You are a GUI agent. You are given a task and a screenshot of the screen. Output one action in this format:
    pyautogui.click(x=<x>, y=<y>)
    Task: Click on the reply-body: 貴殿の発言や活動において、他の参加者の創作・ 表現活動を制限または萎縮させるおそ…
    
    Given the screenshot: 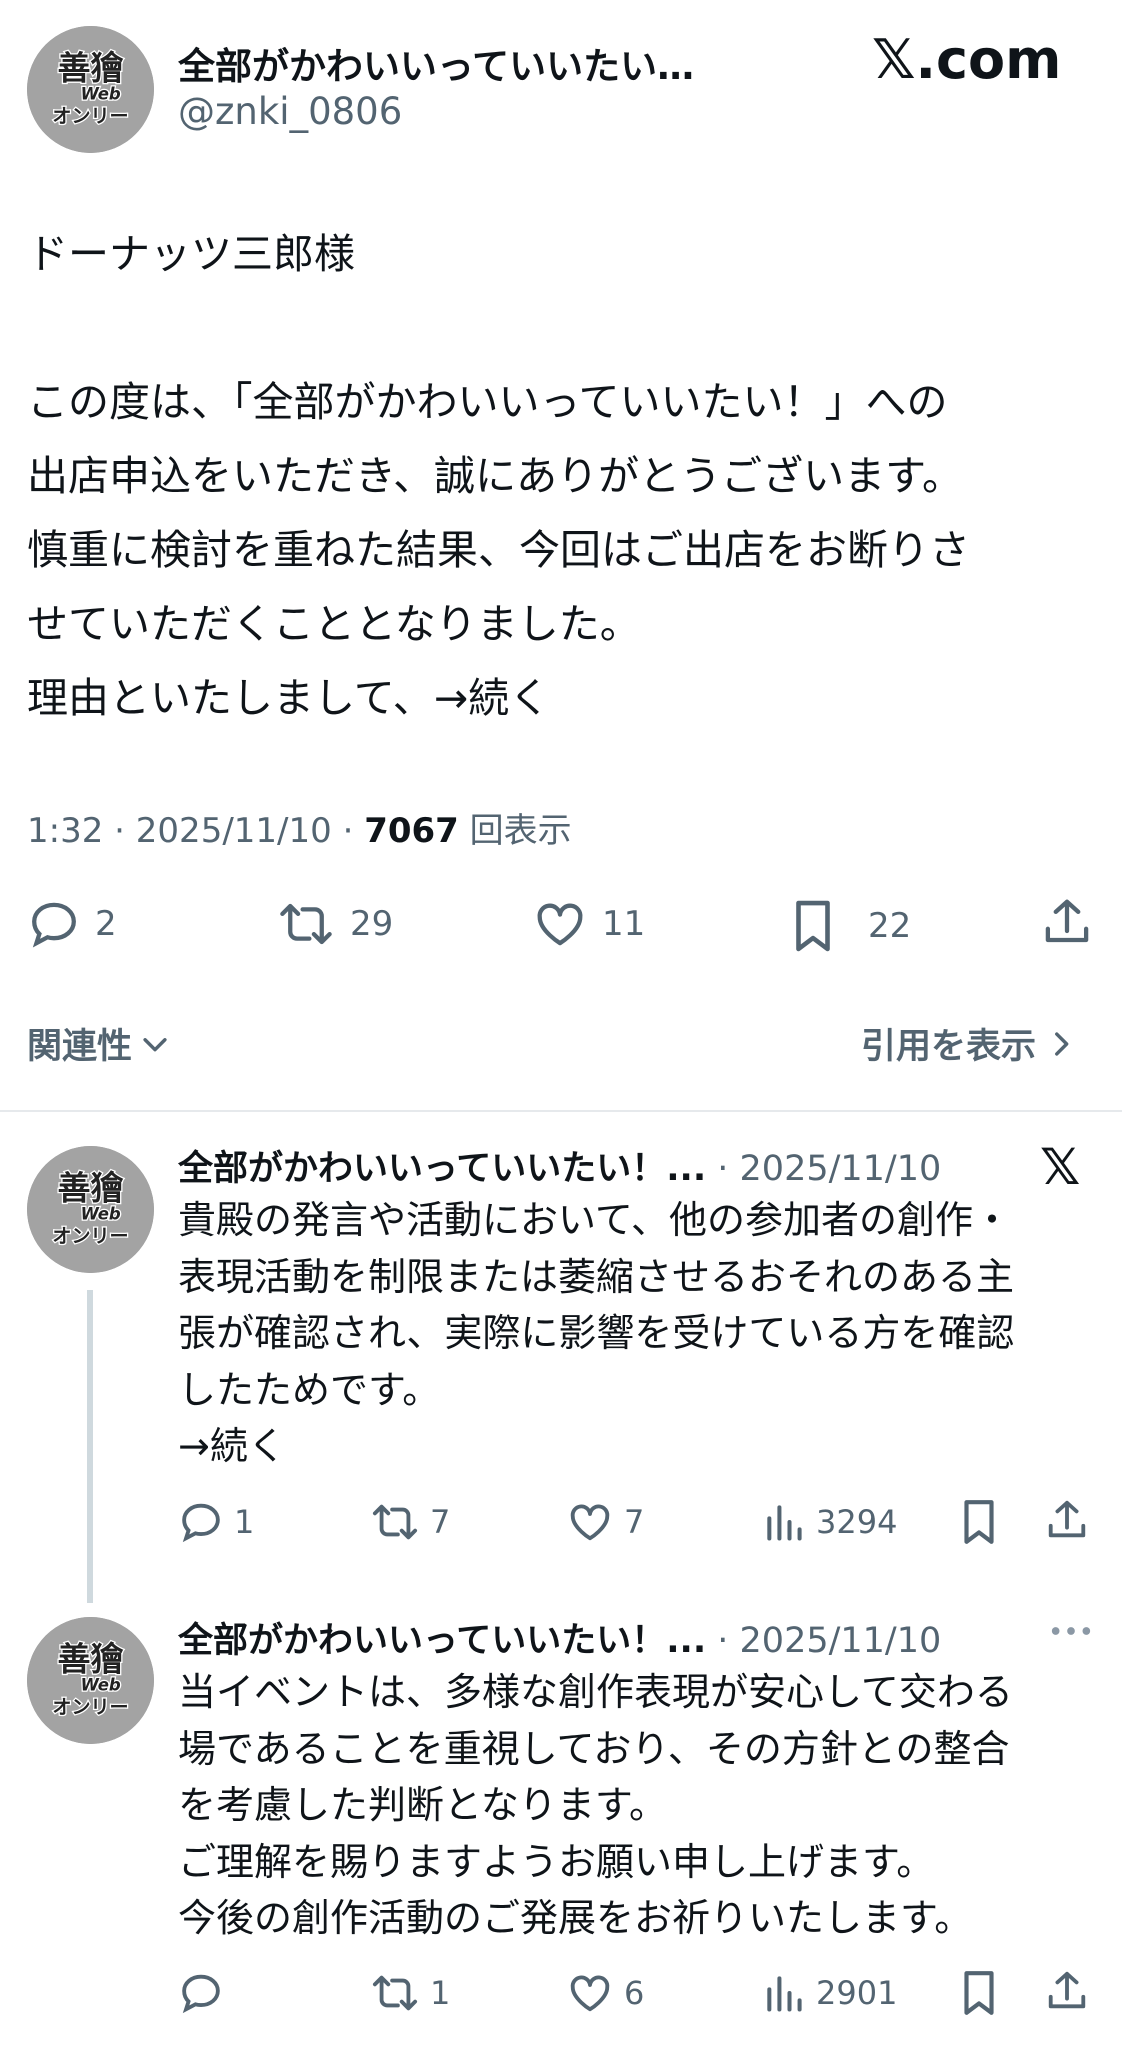 What is the action you would take?
    pyautogui.click(x=638, y=1333)
    